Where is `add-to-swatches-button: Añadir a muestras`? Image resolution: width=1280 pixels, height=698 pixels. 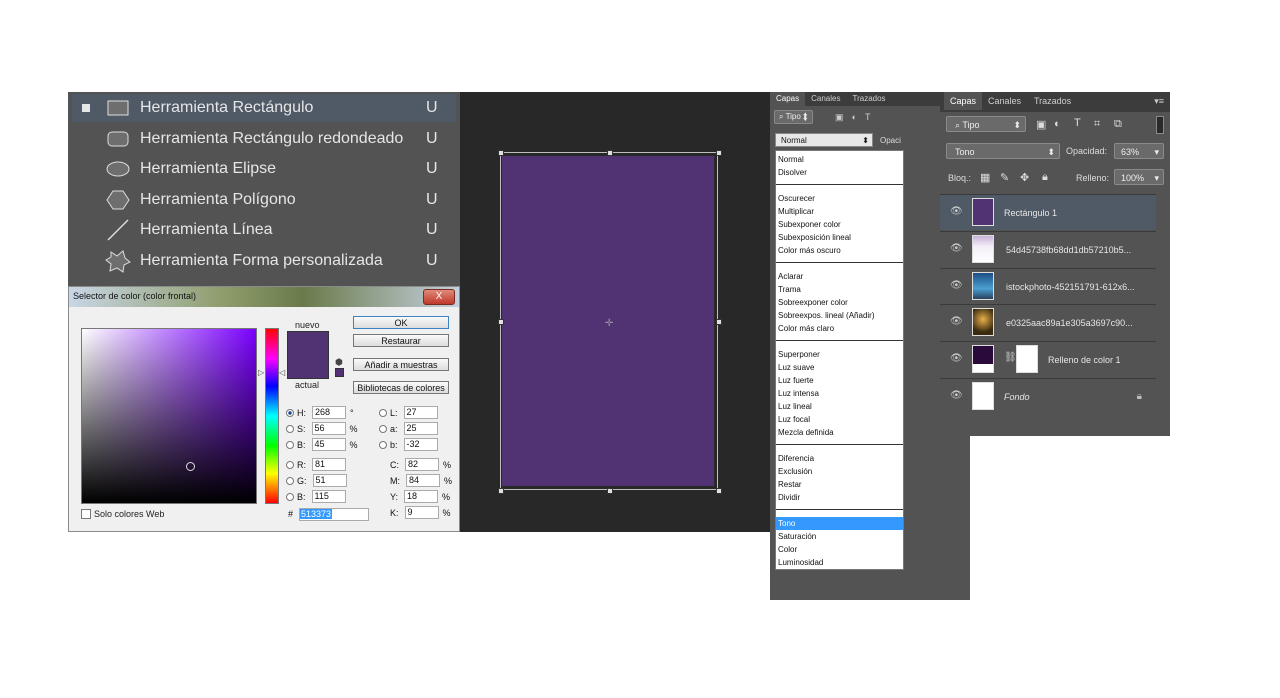 add-to-swatches-button: Añadir a muestras is located at coordinates (401, 364).